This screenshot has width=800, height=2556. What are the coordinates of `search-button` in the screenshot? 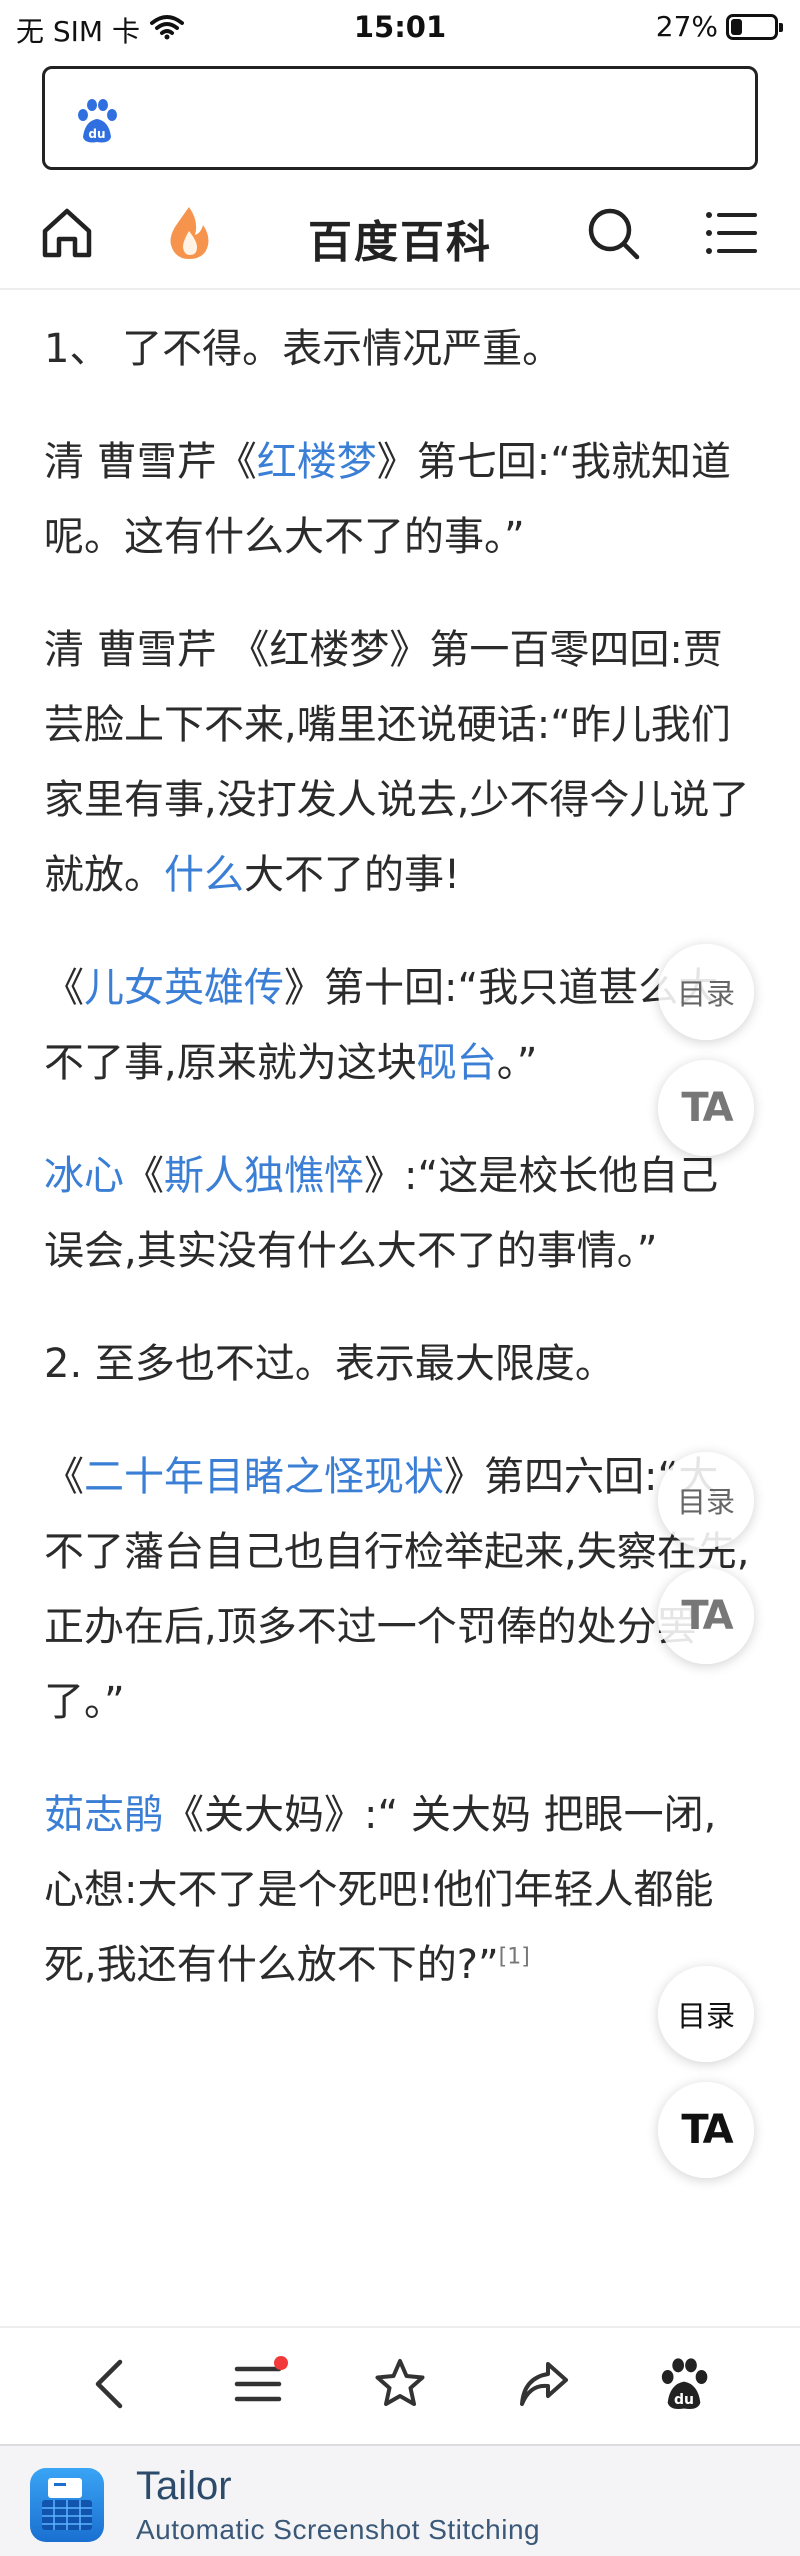 It's located at (613, 235).